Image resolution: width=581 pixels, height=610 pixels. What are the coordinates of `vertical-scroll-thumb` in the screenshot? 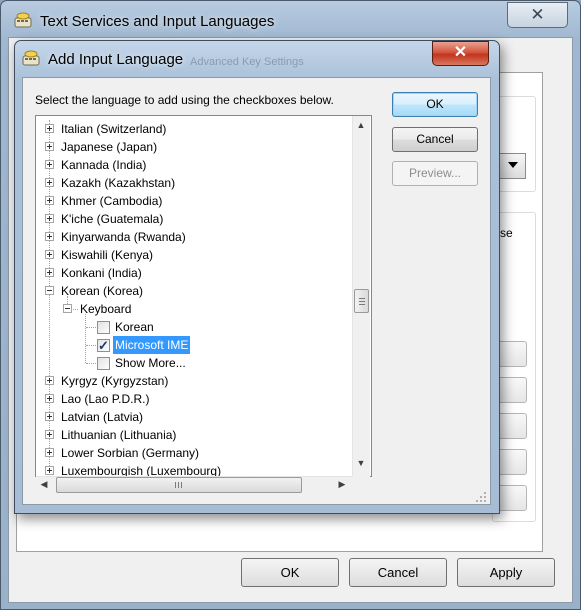 It's located at (361, 301).